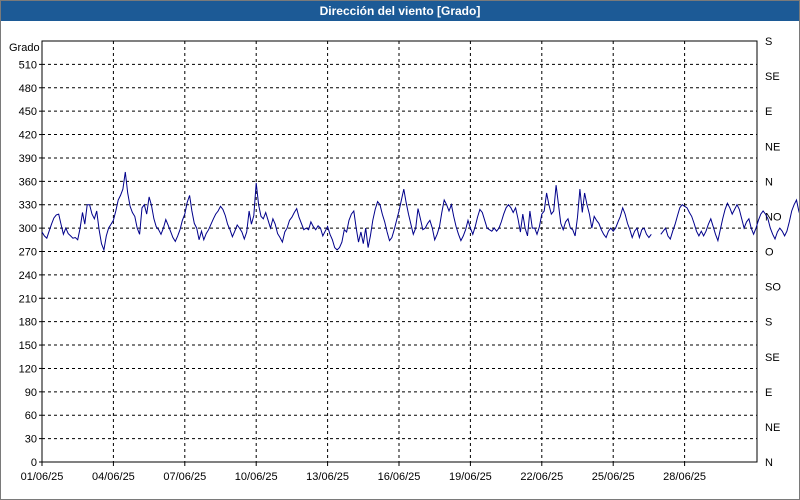 This screenshot has height=500, width=800. What do you see at coordinates (28, 112) in the screenshot?
I see `y-tick-label: 450` at bounding box center [28, 112].